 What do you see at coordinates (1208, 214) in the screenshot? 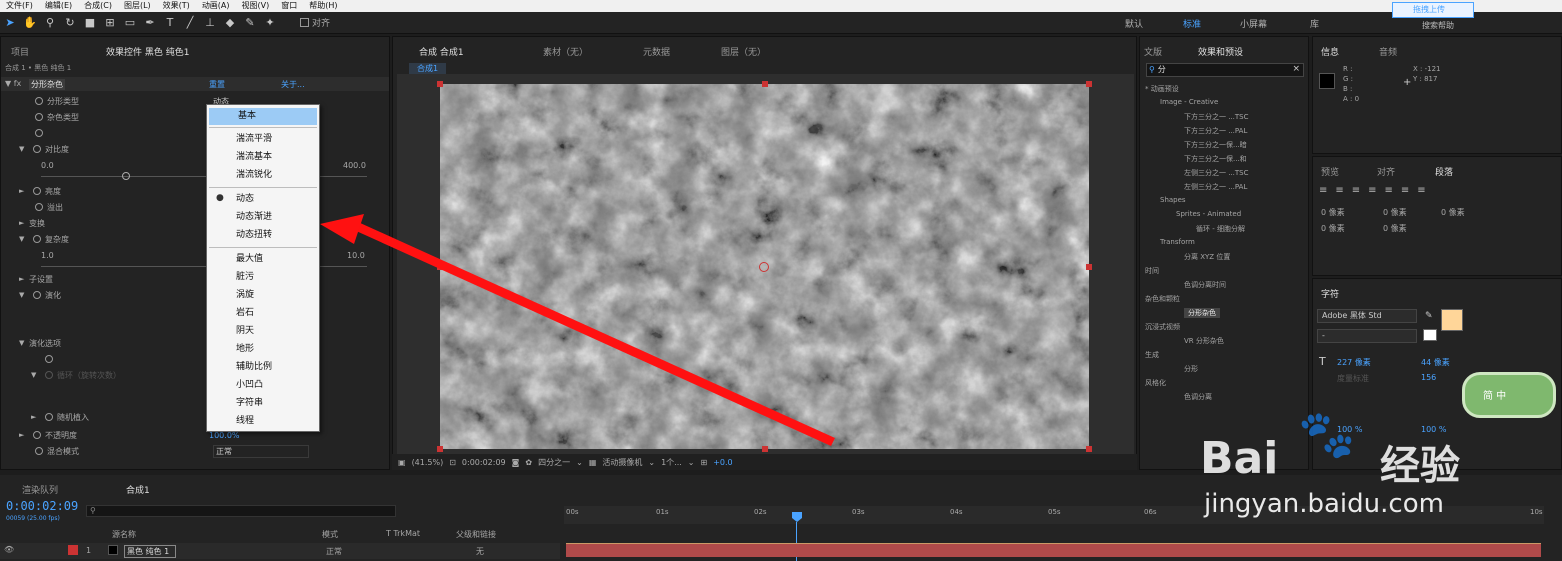
I see `tree-sprites: Sprites - Animated` at bounding box center [1208, 214].